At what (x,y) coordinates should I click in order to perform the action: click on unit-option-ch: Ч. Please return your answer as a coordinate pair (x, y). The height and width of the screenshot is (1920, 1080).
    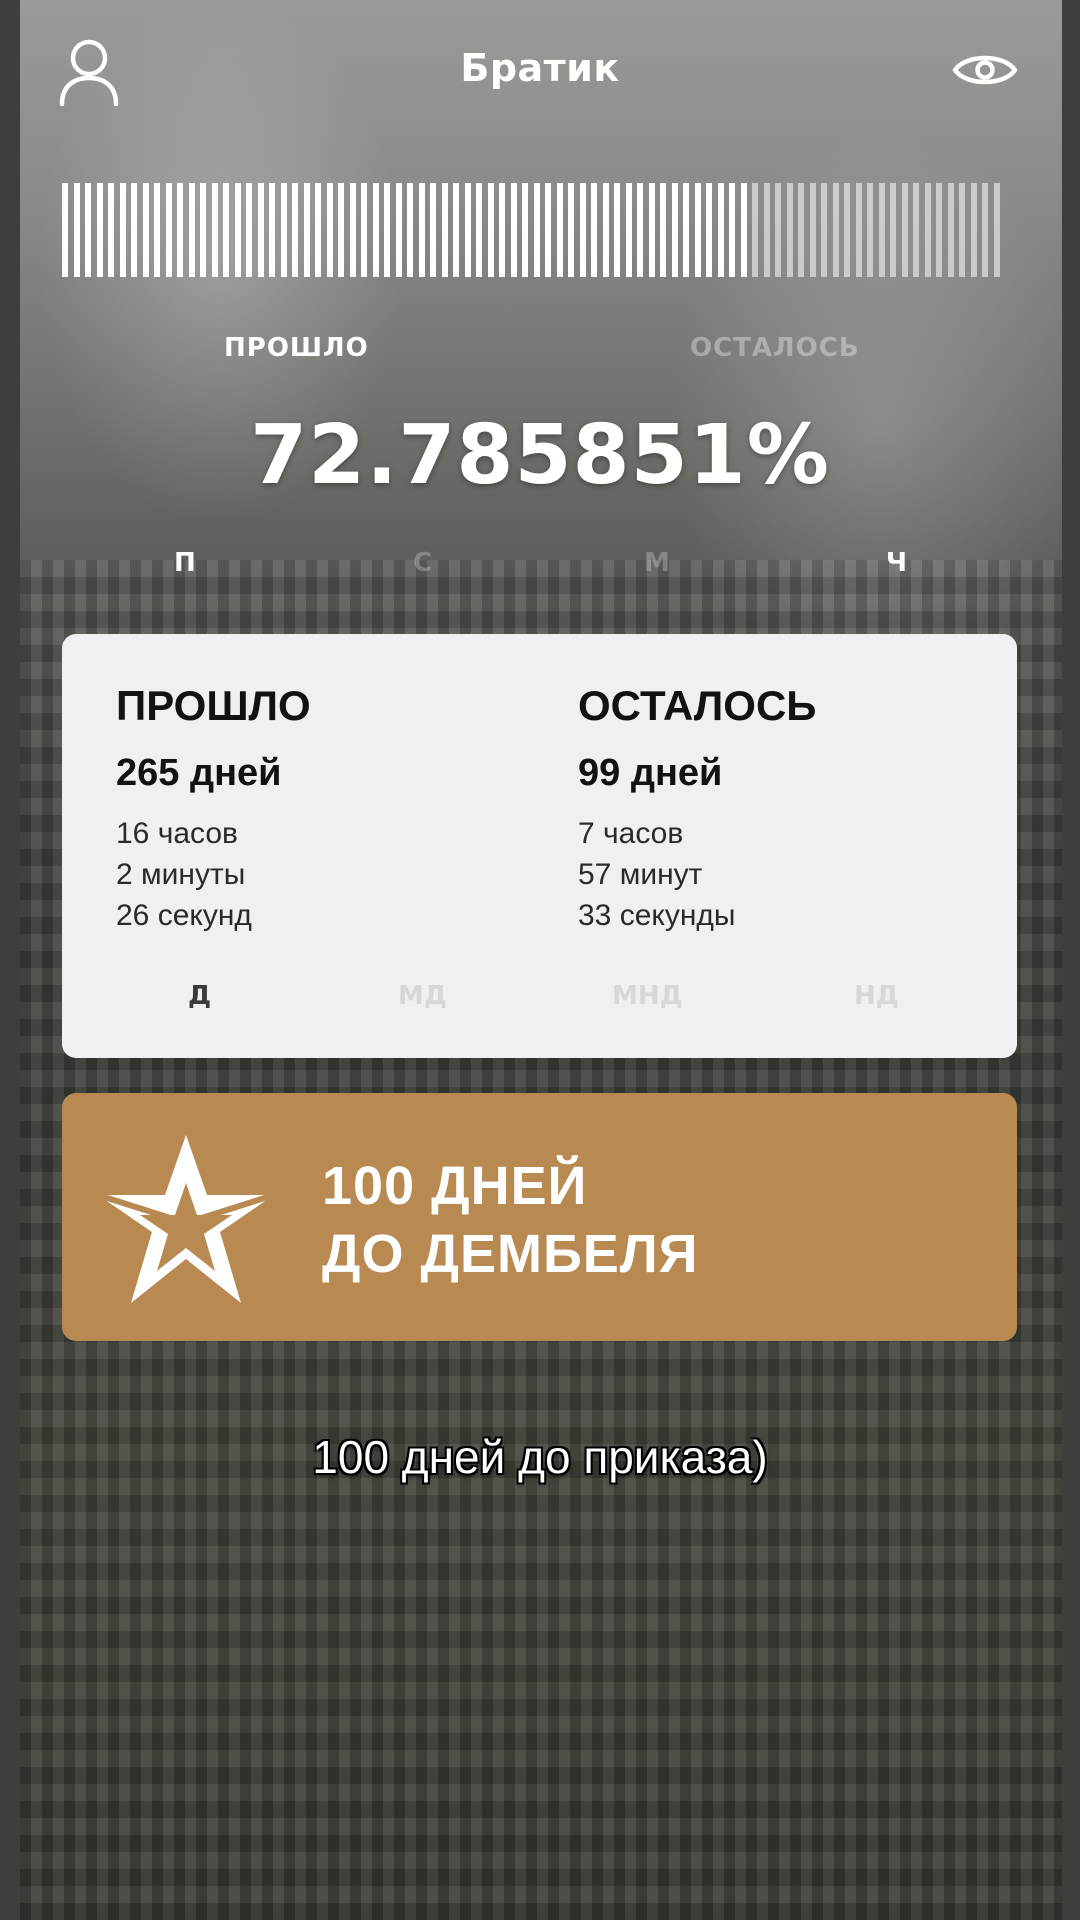
    Looking at the image, I should click on (896, 563).